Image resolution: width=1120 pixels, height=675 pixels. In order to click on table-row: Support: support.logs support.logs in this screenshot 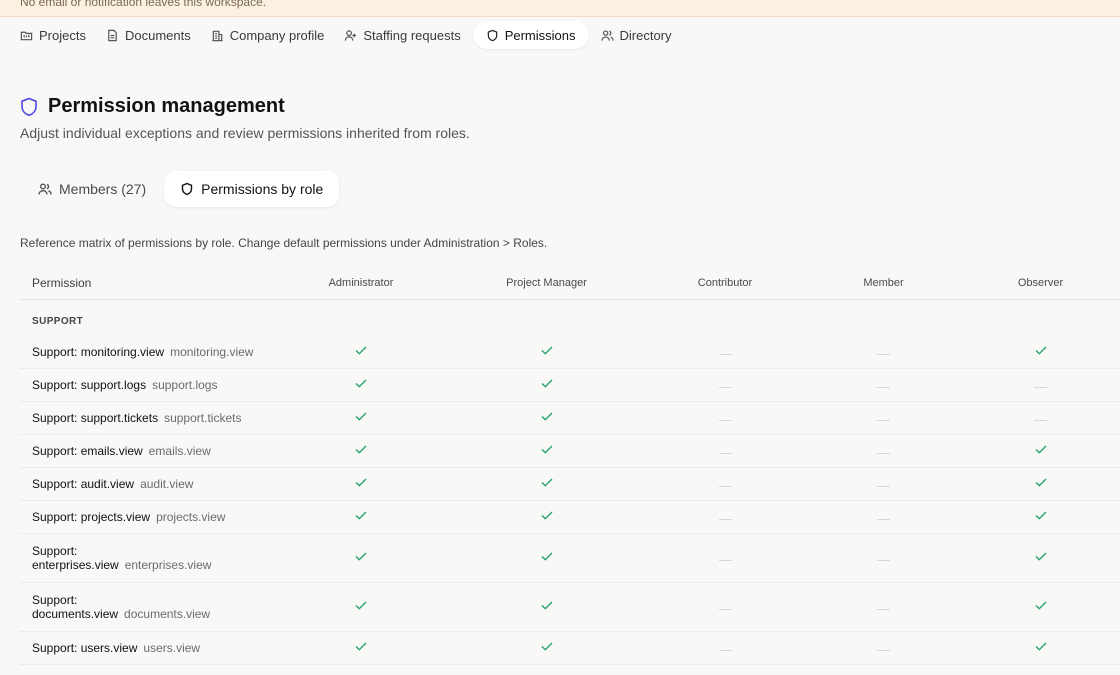, I will do `click(570, 385)`.